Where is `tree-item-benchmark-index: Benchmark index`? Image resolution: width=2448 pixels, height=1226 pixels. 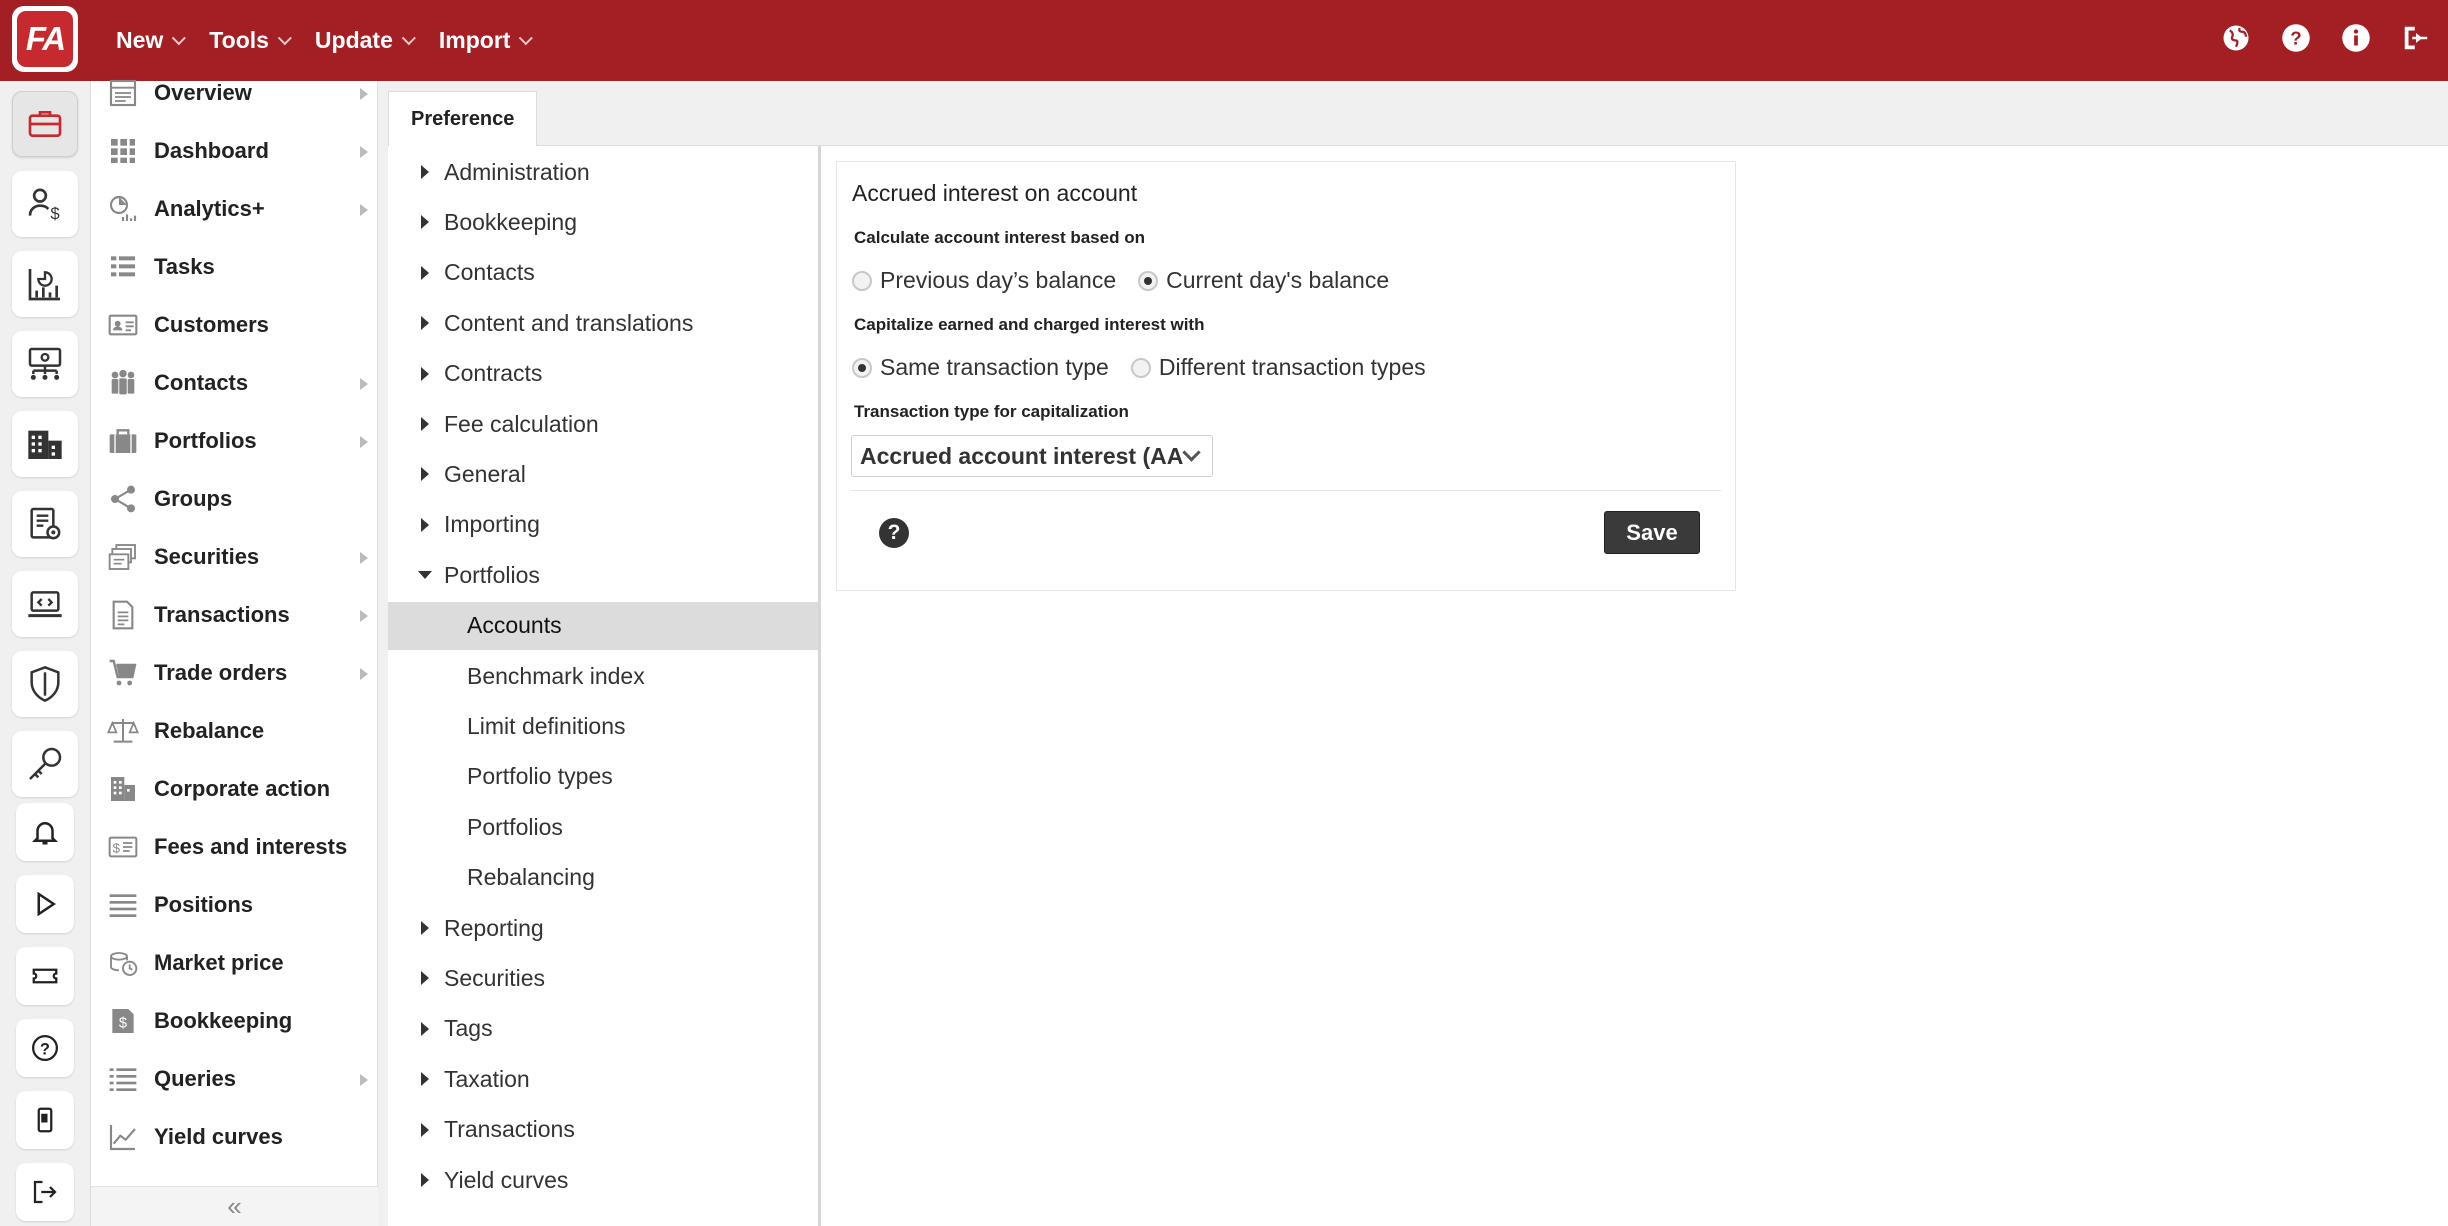 tree-item-benchmark-index: Benchmark index is located at coordinates (603, 676).